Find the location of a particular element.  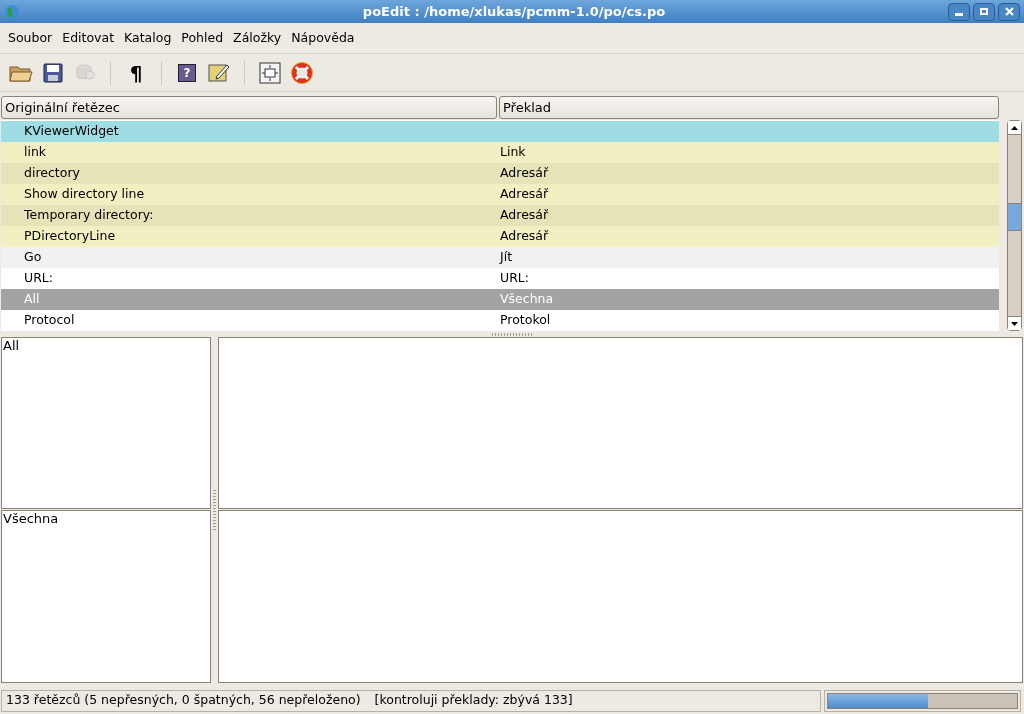

table-cell: Všechna is located at coordinates (527, 299).